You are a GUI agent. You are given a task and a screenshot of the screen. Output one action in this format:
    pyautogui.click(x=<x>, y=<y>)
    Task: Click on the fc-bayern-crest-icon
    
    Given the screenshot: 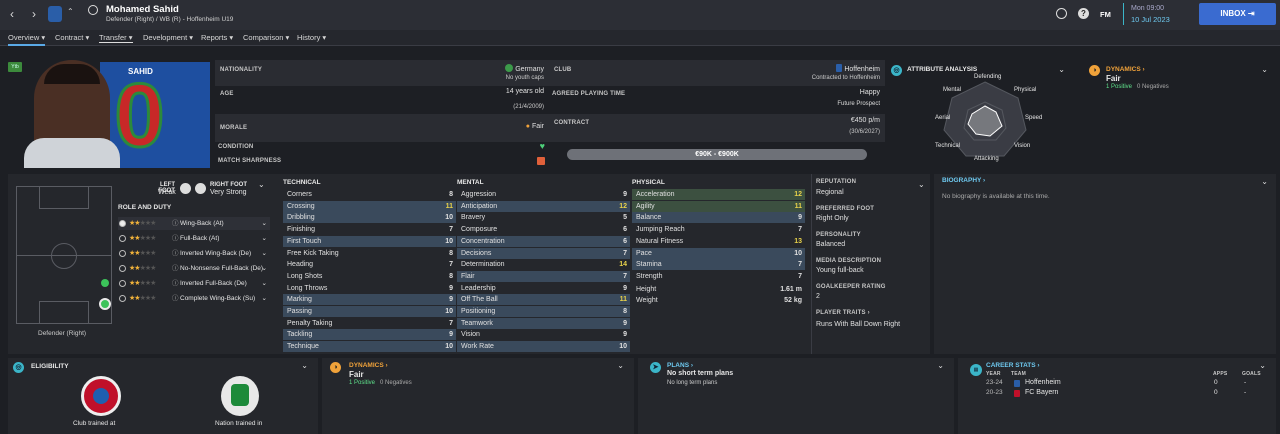 What is the action you would take?
    pyautogui.click(x=101, y=396)
    